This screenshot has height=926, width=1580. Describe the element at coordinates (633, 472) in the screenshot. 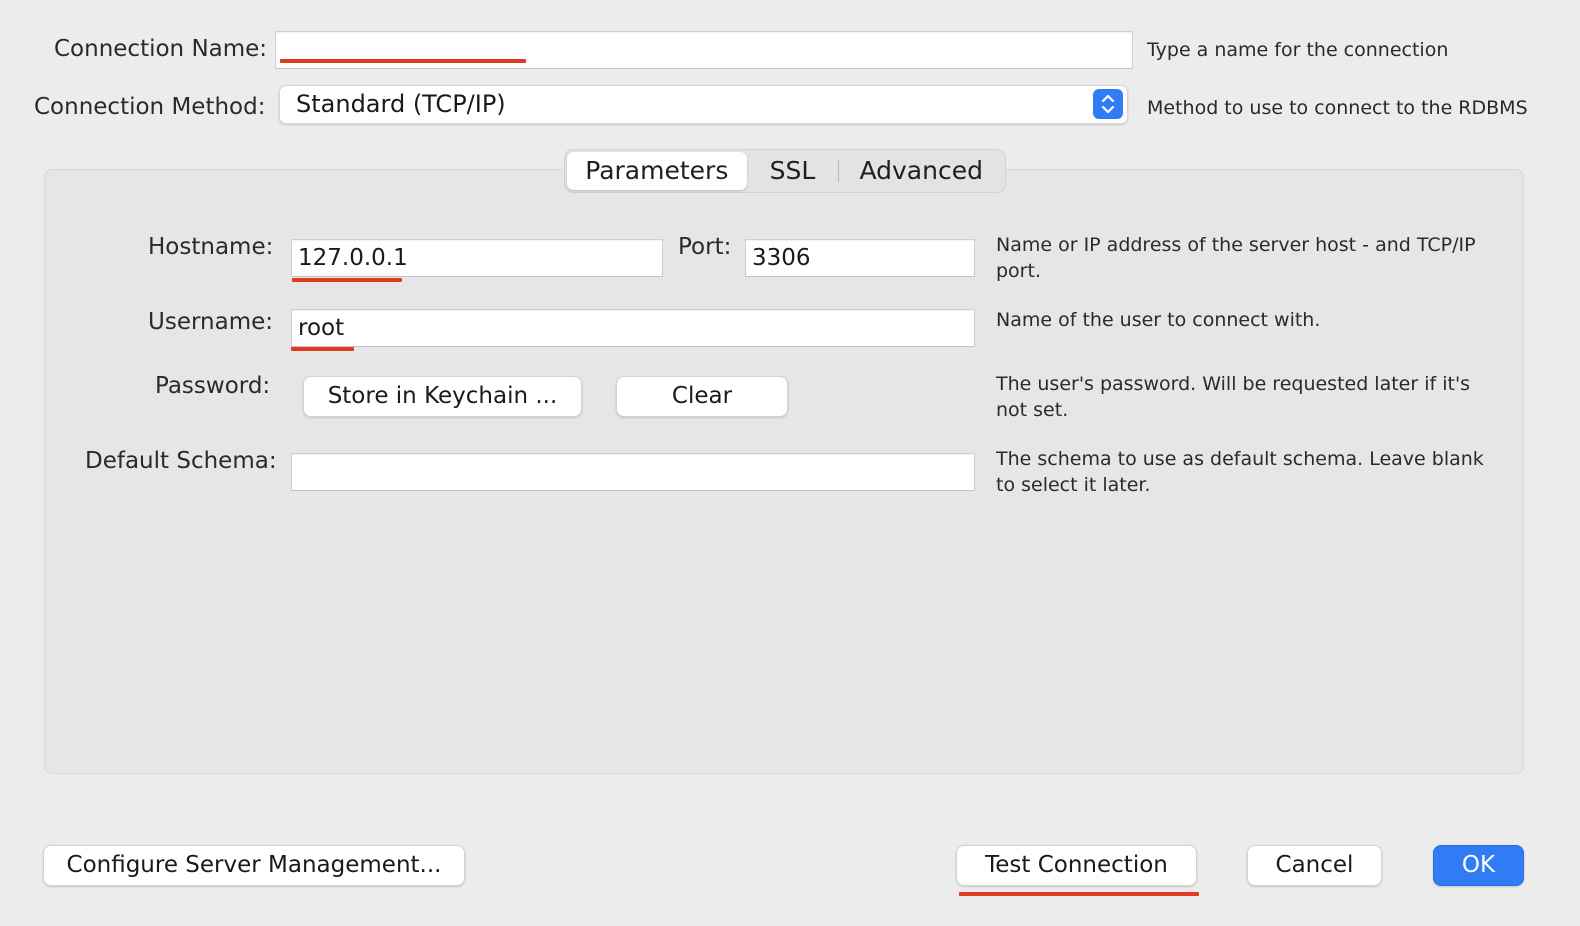

I see `default-schema-input` at that location.